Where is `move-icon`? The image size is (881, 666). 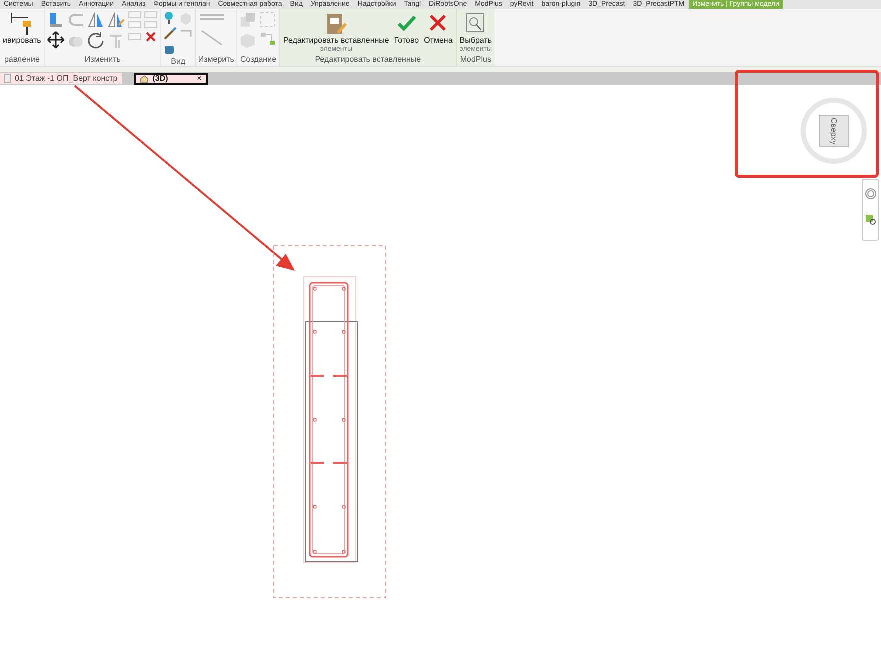
move-icon is located at coordinates (56, 40).